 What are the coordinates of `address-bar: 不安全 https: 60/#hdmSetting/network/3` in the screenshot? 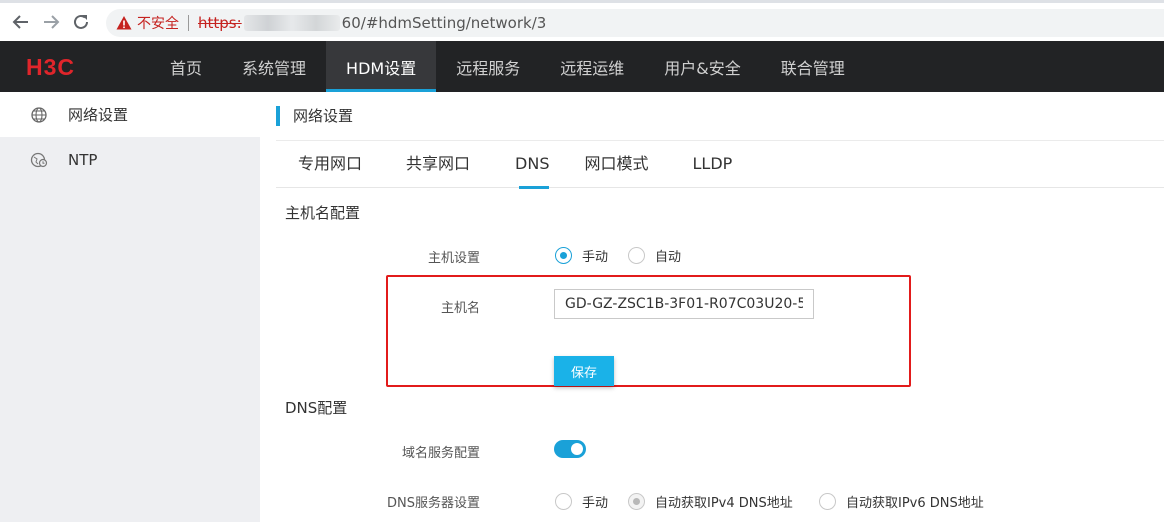 It's located at (635, 23).